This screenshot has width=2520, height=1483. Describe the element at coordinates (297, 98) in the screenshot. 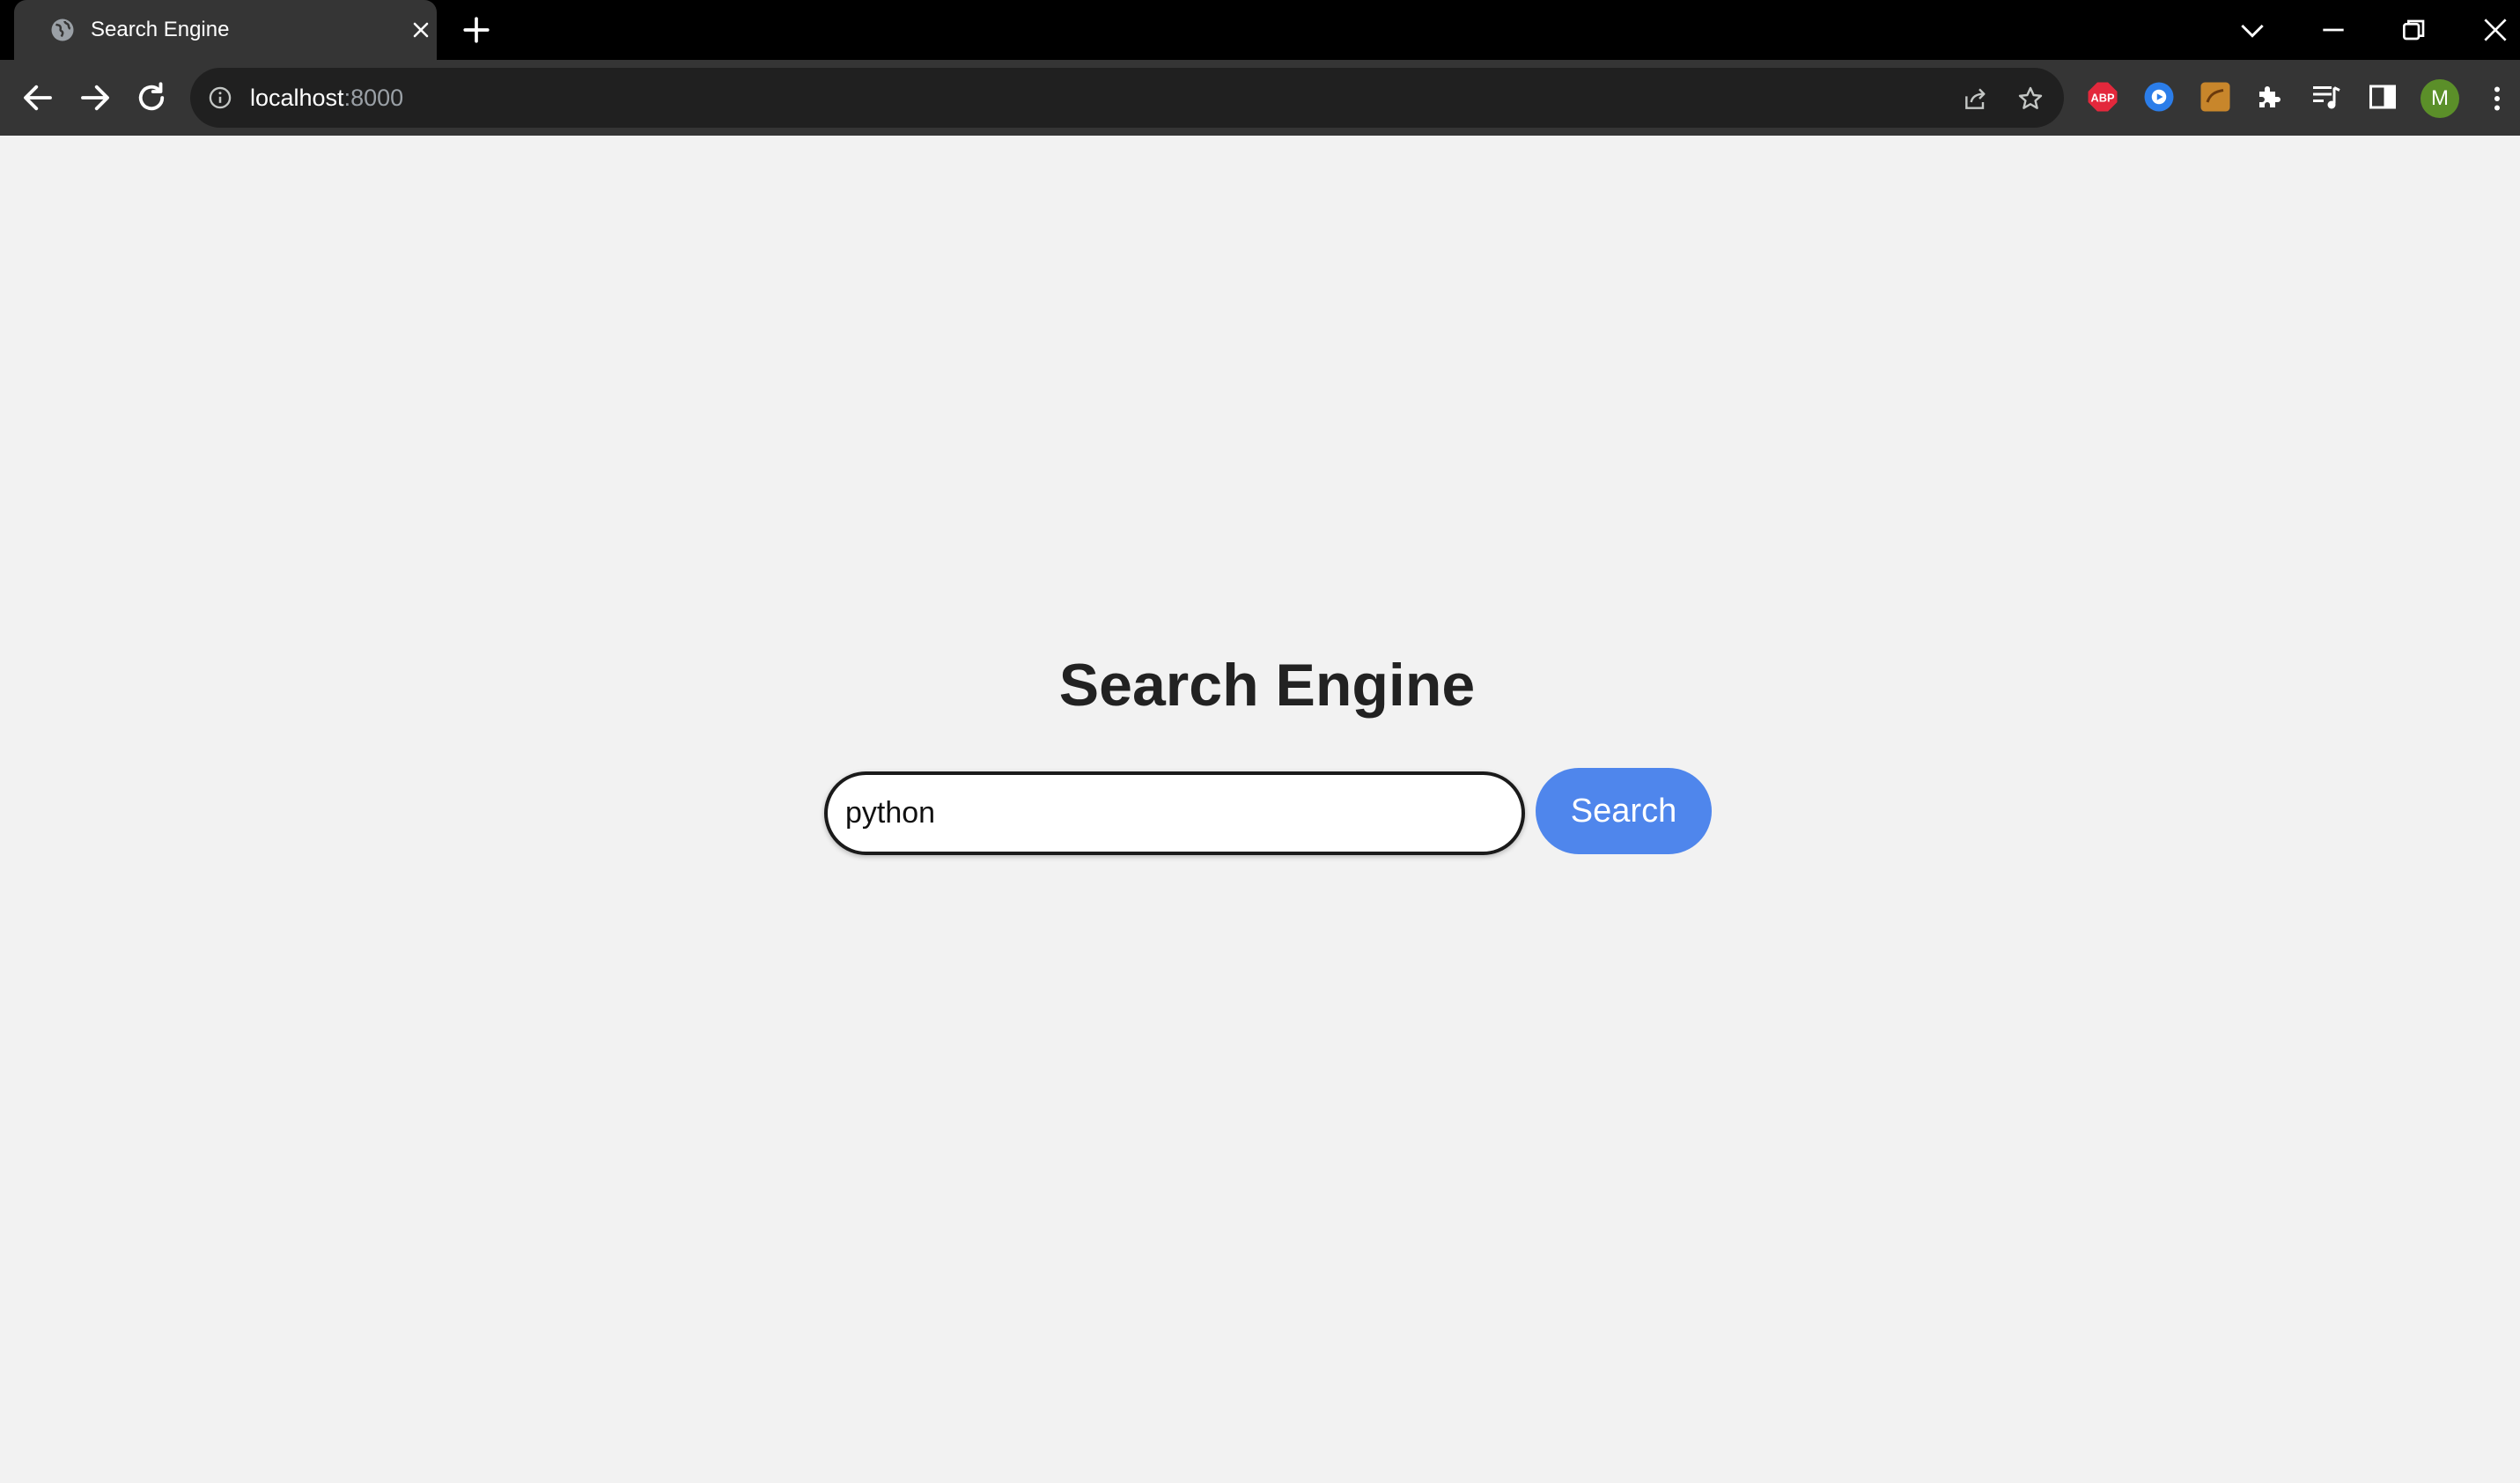

I see `url-host: localhost` at that location.